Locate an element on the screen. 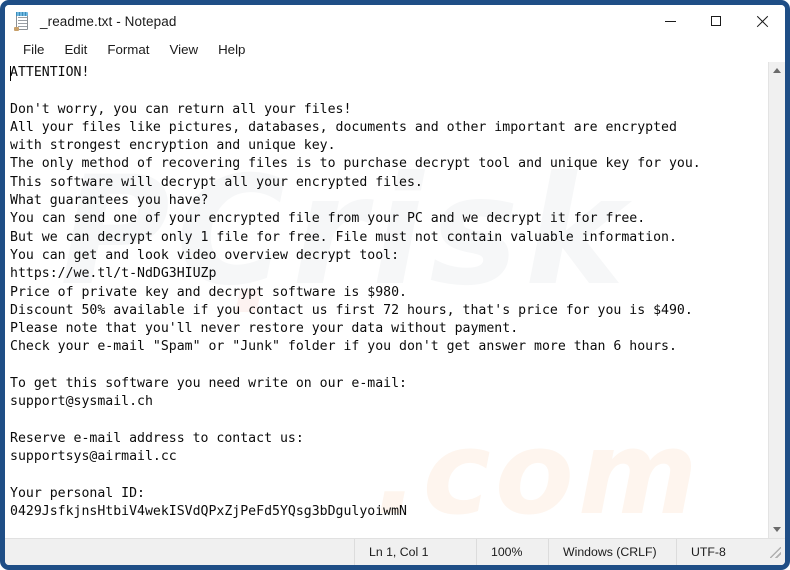 The height and width of the screenshot is (570, 790). text-line: Reserve e-mail address to contact us: is located at coordinates (157, 438).